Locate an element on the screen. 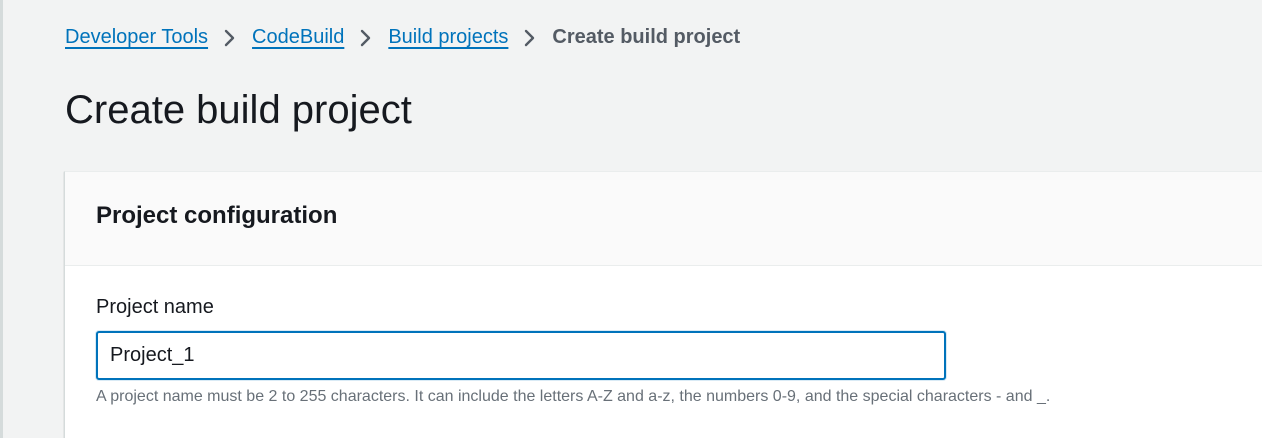  project-name-input is located at coordinates (521, 355).